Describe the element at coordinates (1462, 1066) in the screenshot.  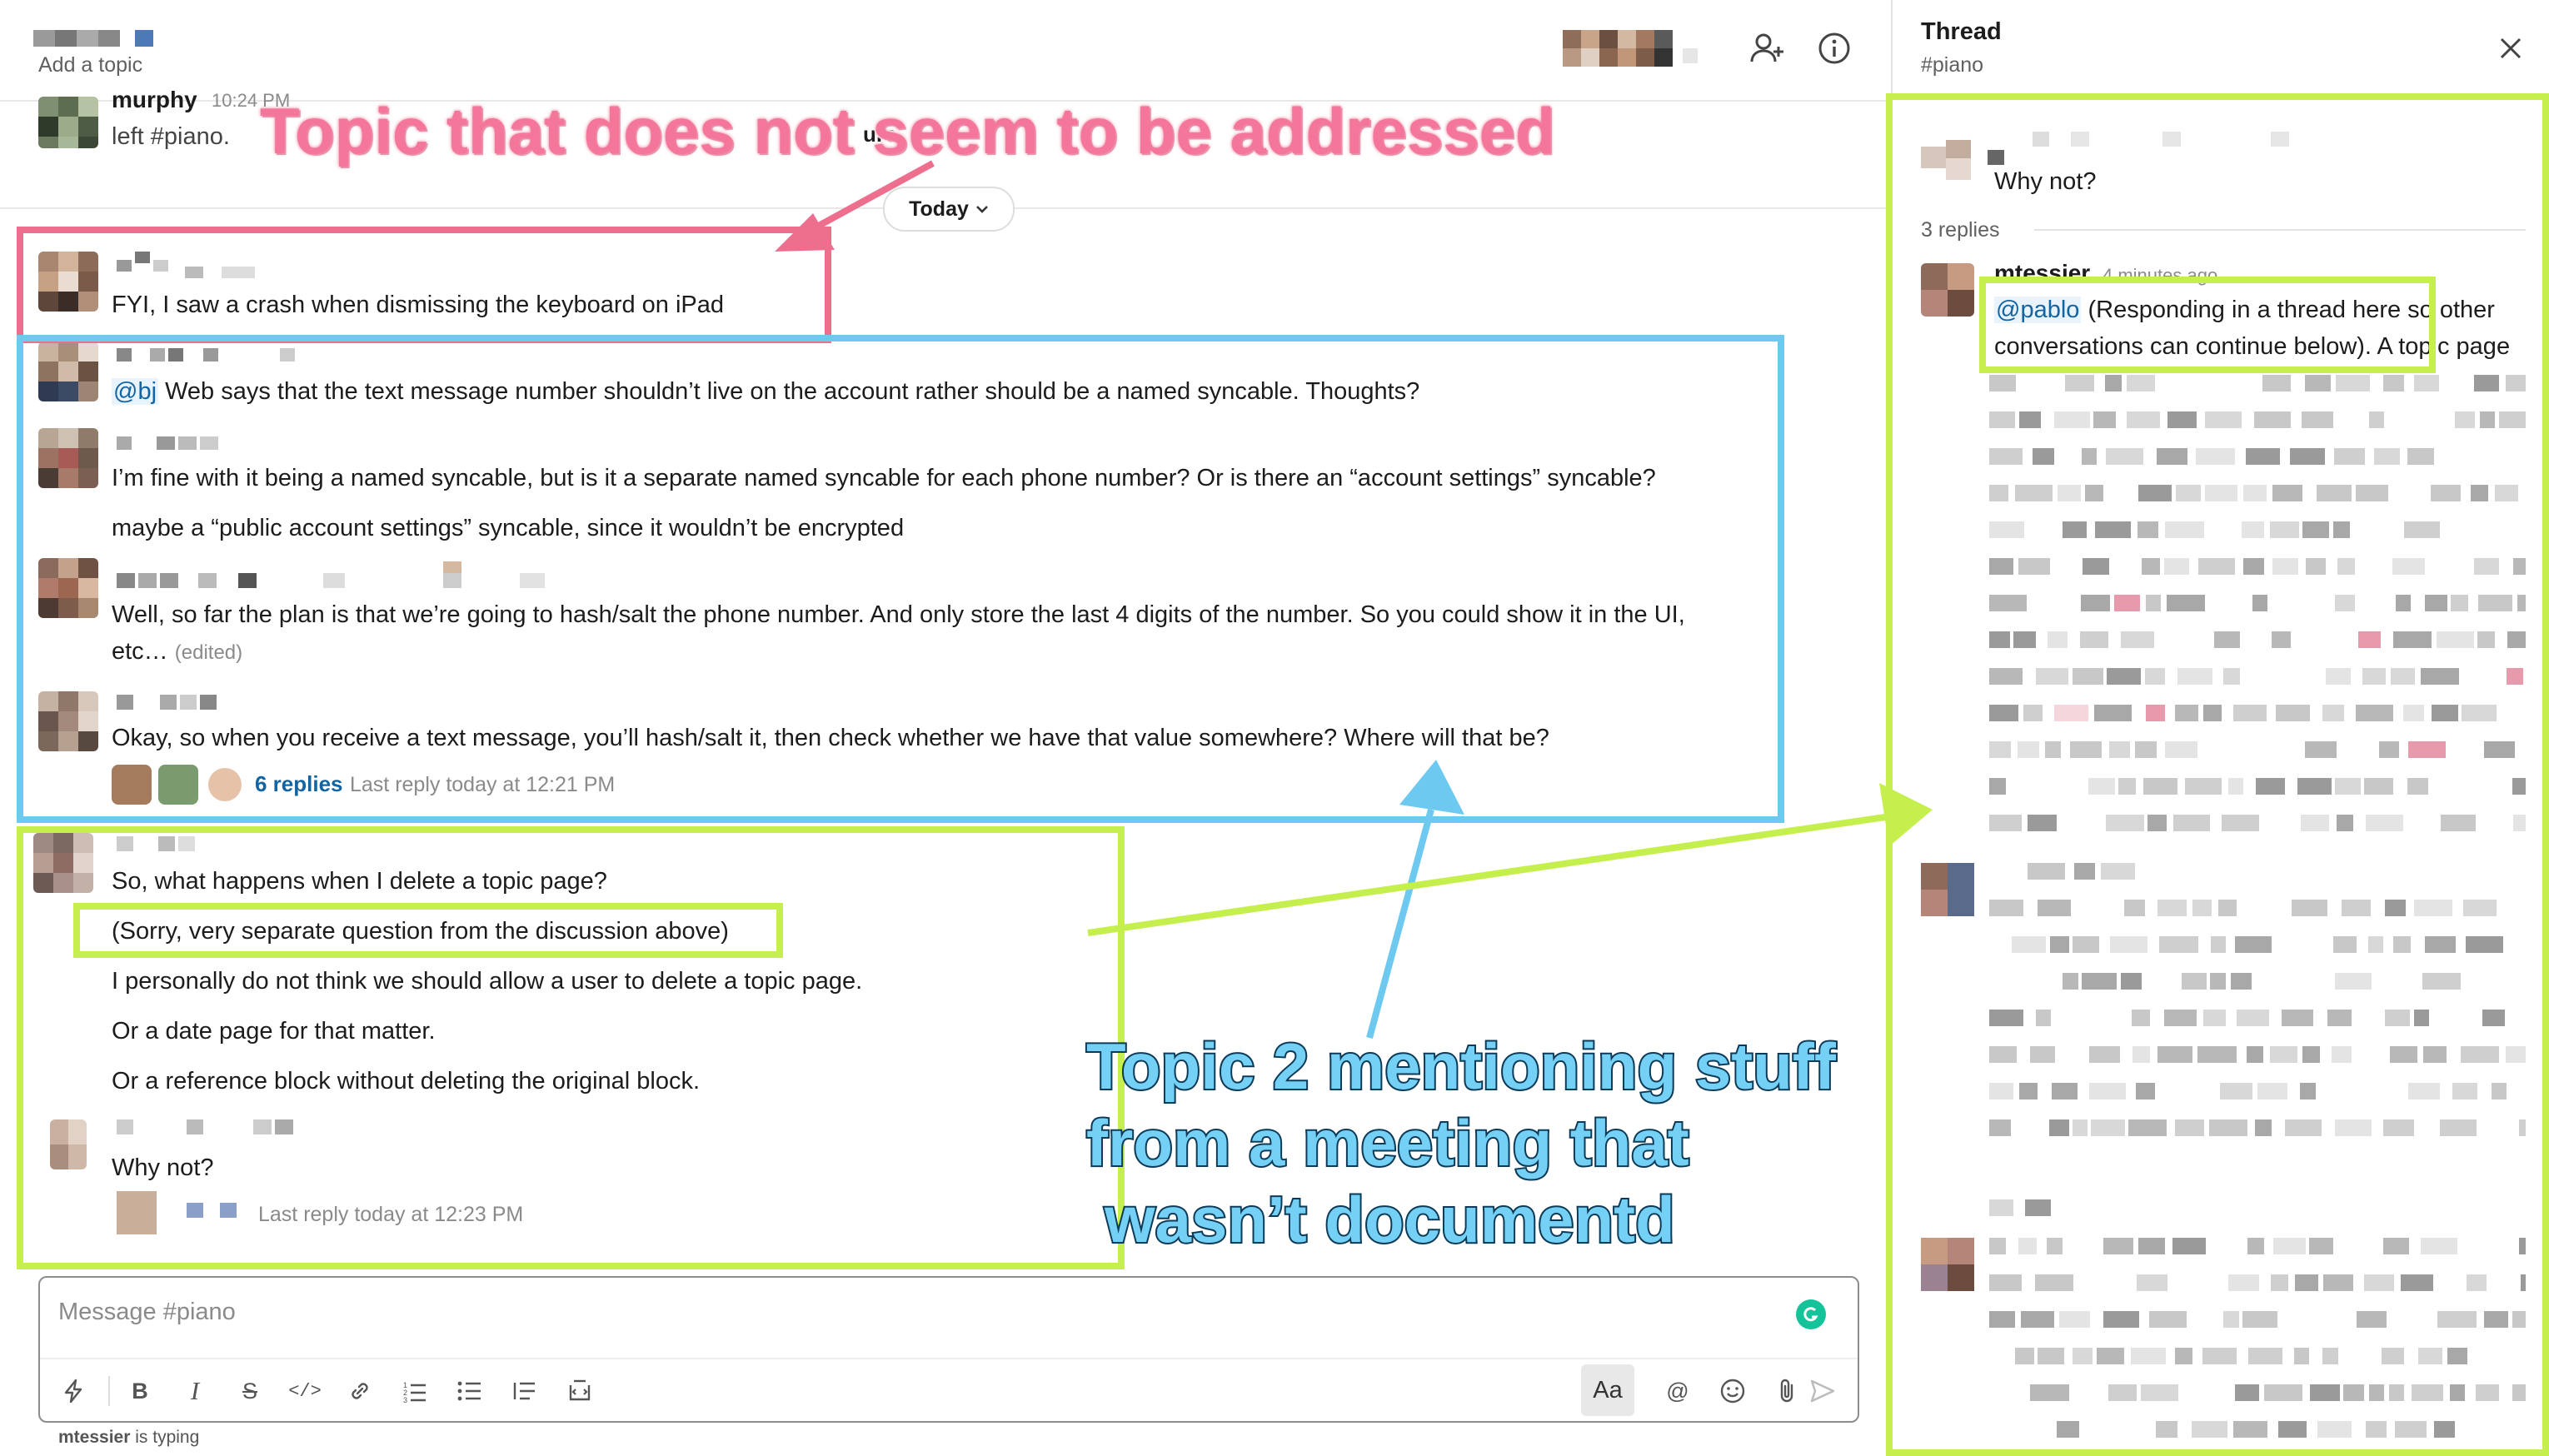
I see `annotation-label-blue: Topic 2 mentioning stuff` at that location.